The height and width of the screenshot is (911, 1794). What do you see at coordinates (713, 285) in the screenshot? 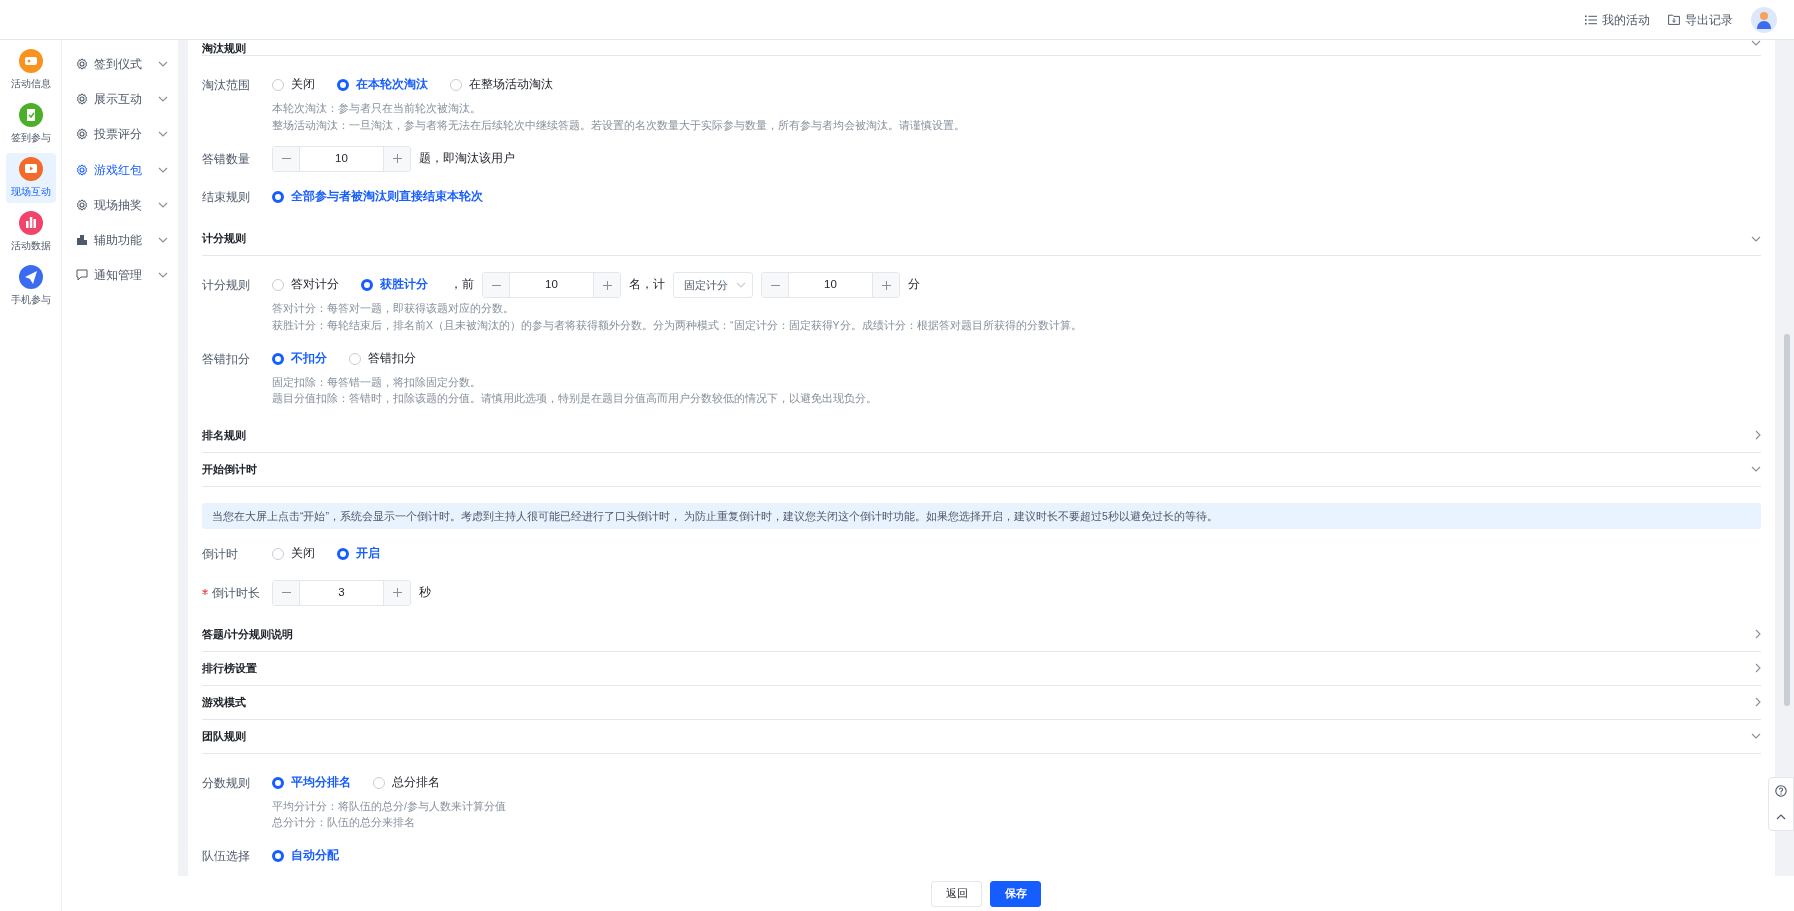
I see `dropdown: 固定计分` at bounding box center [713, 285].